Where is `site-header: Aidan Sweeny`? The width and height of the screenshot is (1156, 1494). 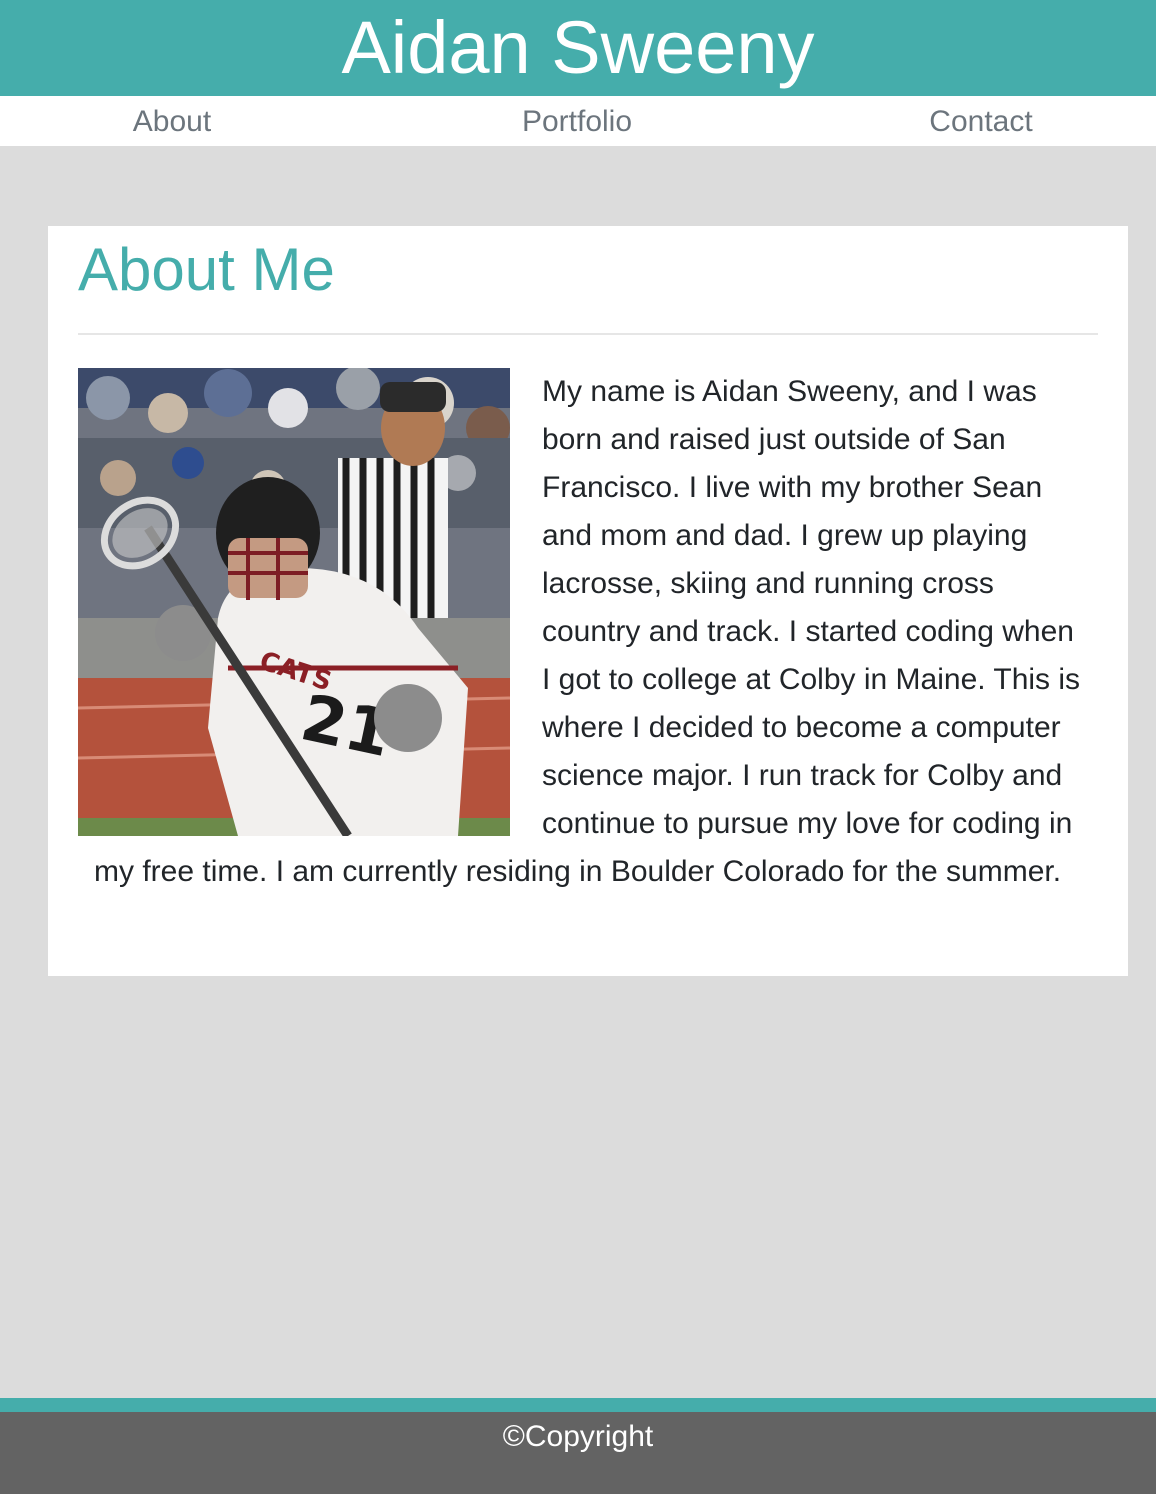 site-header: Aidan Sweeny is located at coordinates (578, 48).